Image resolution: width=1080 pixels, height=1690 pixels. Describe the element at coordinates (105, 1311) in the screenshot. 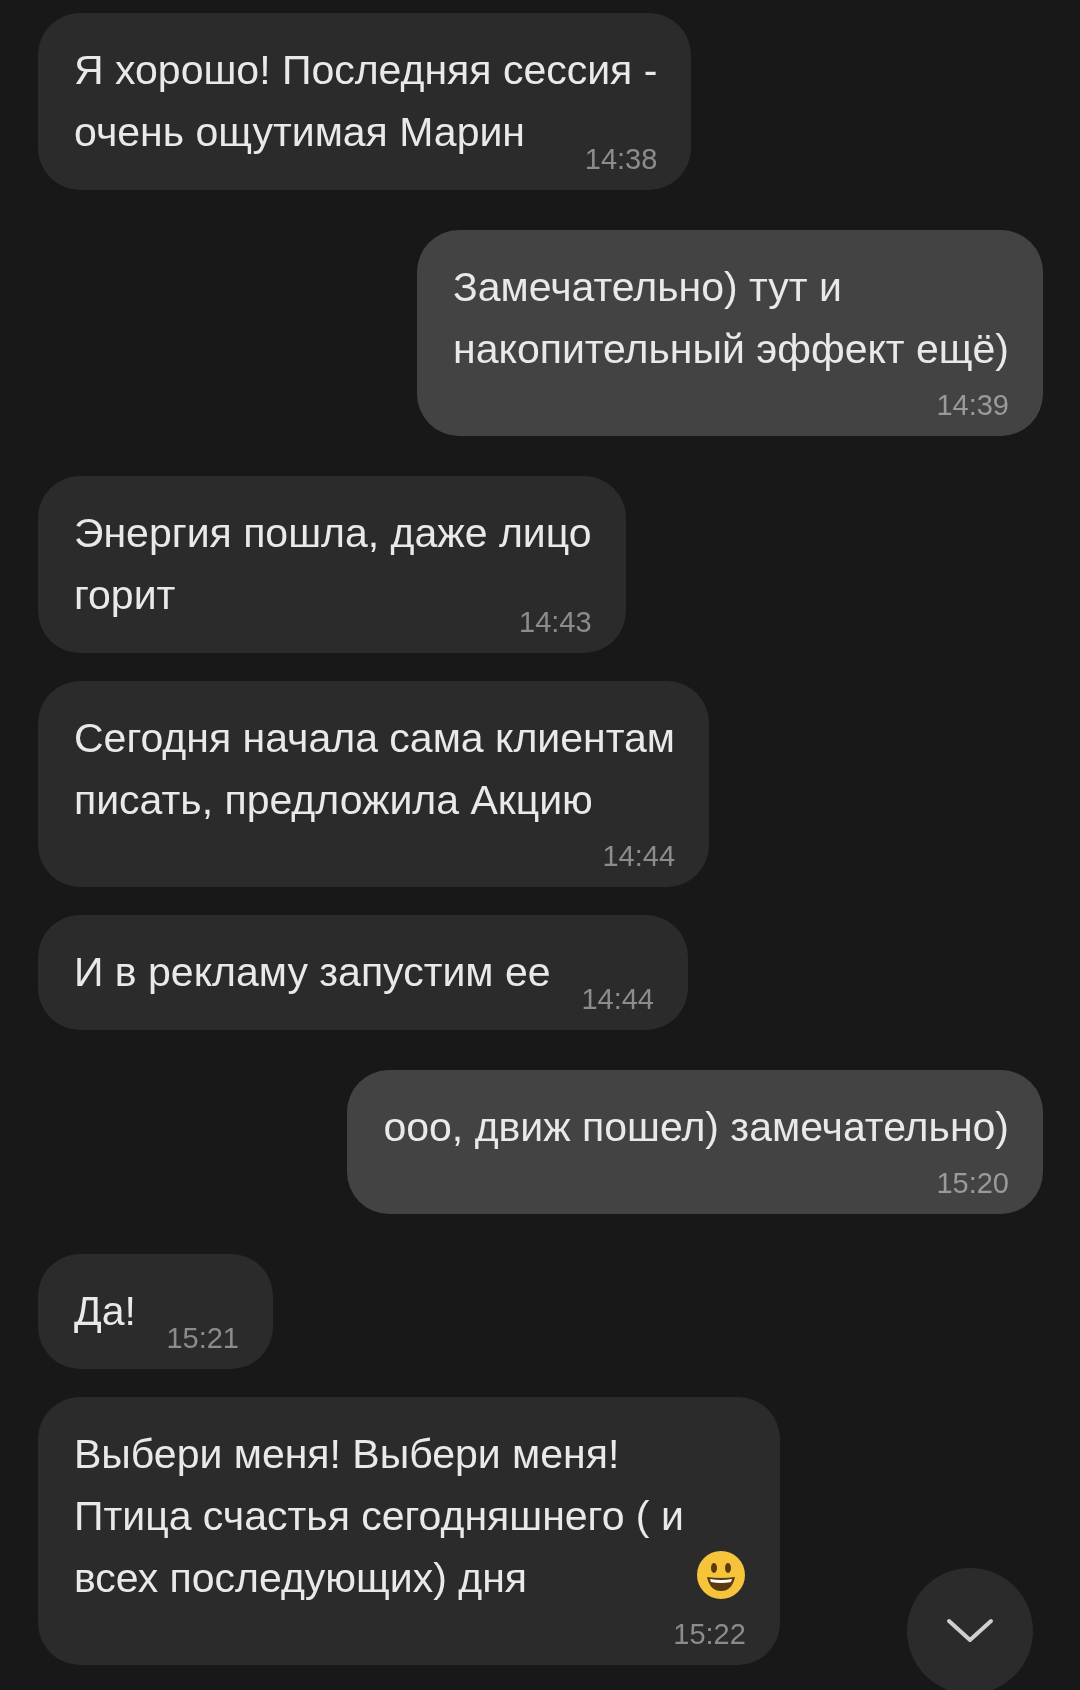

I see `message-text: Да!` at that location.